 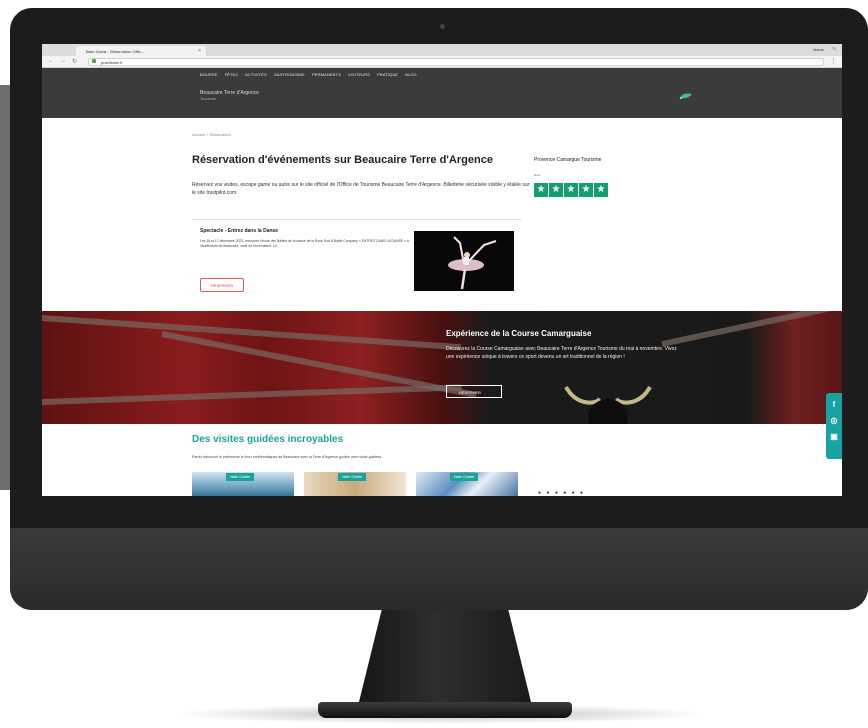 What do you see at coordinates (326, 74) in the screenshot?
I see `nav-item-permanents: PERMANENTS` at bounding box center [326, 74].